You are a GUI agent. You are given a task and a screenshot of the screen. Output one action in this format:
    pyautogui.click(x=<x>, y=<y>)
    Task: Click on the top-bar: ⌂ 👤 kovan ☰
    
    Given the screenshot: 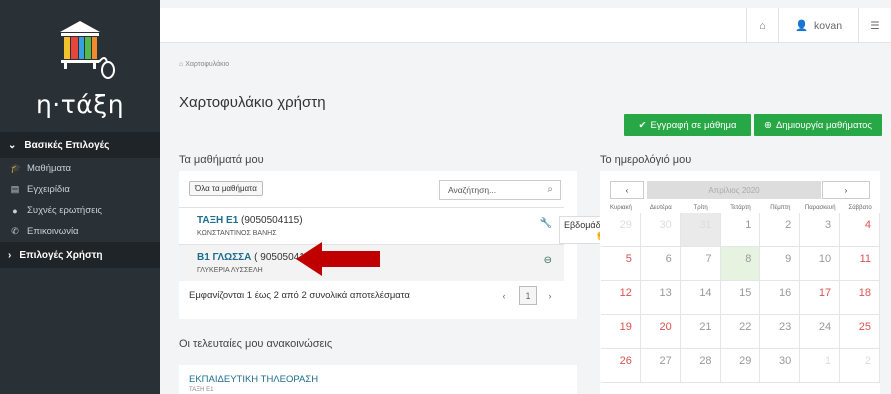 What is the action you would take?
    pyautogui.click(x=525, y=25)
    